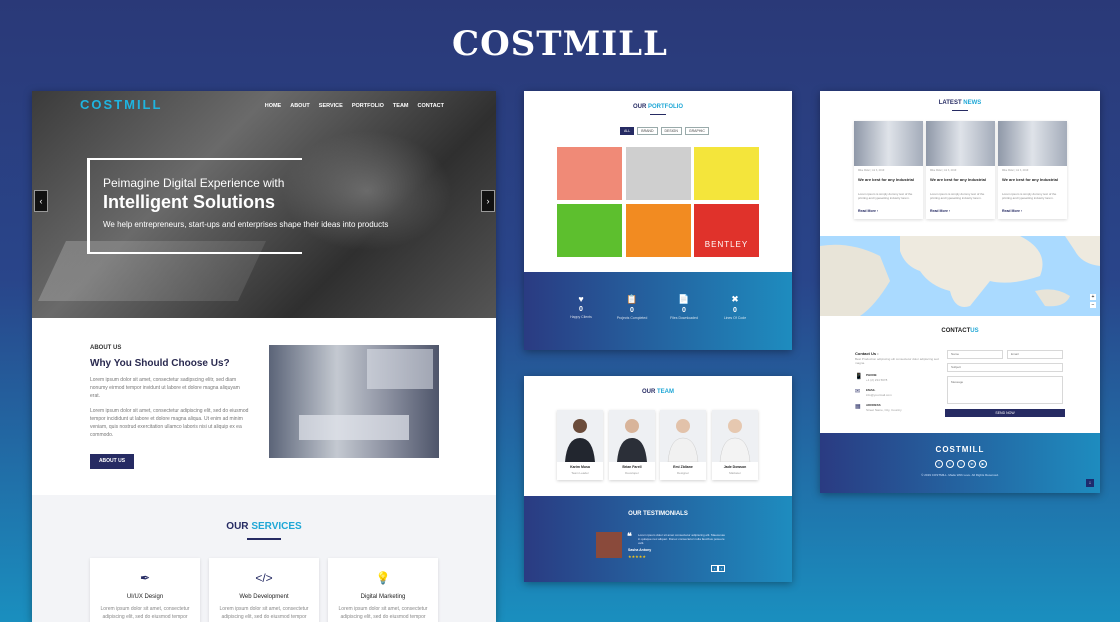  Describe the element at coordinates (639, 107) in the screenshot. I see `portfolio-title-a: OUR` at that location.